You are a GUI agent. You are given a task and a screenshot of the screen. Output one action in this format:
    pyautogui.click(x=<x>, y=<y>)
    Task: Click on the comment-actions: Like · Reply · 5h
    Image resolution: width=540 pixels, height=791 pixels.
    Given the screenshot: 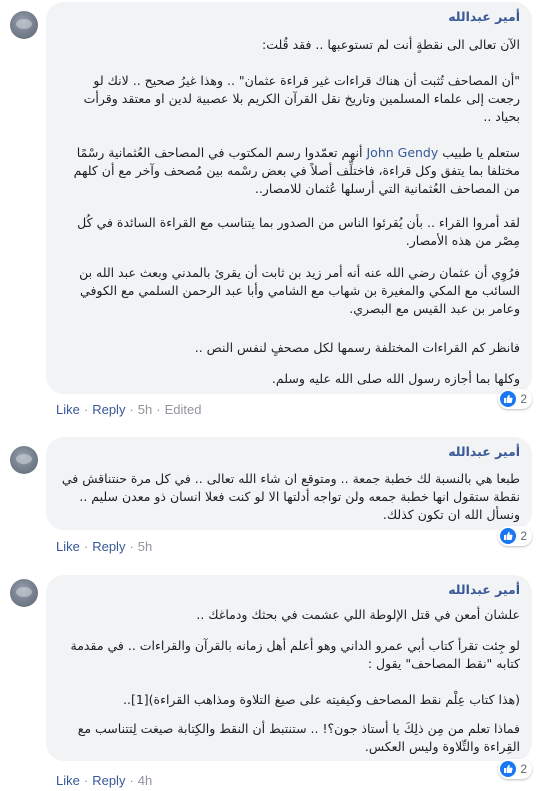 What is the action you would take?
    pyautogui.click(x=104, y=546)
    